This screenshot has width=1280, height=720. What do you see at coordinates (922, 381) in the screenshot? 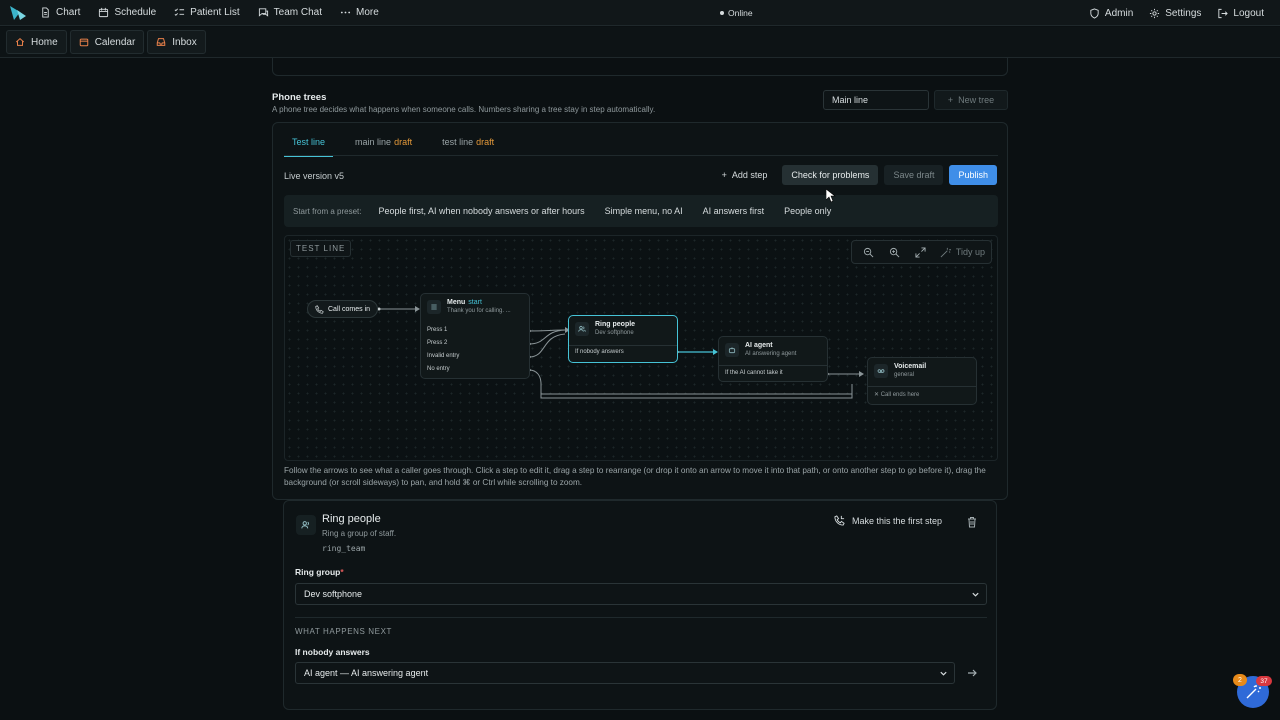
I see `node-voicemail: Voicemail general ✕ Call ends here` at bounding box center [922, 381].